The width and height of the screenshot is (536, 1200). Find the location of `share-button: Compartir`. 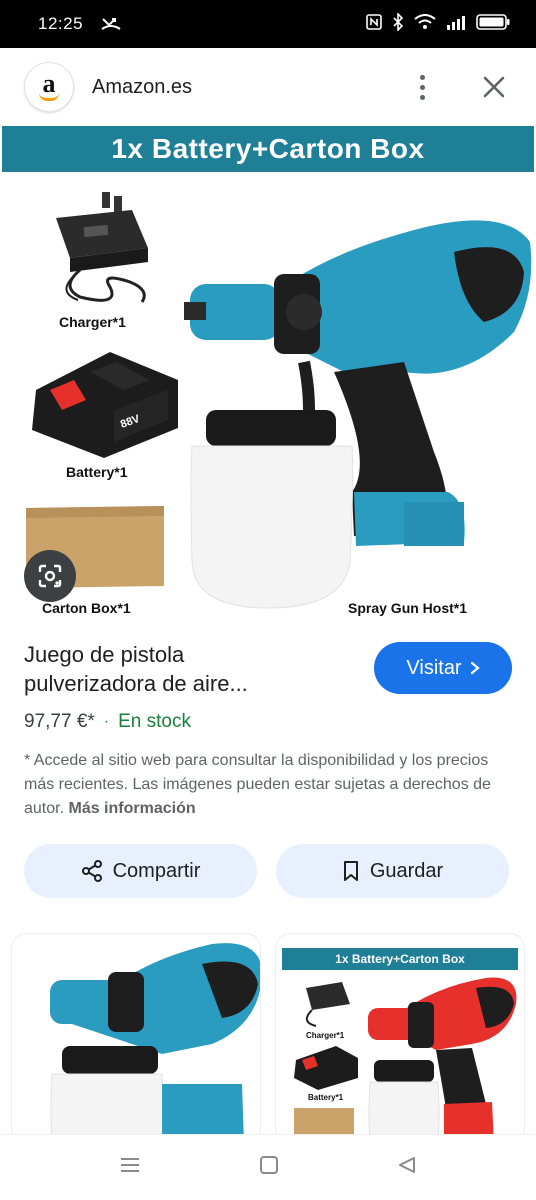

share-button: Compartir is located at coordinates (140, 871).